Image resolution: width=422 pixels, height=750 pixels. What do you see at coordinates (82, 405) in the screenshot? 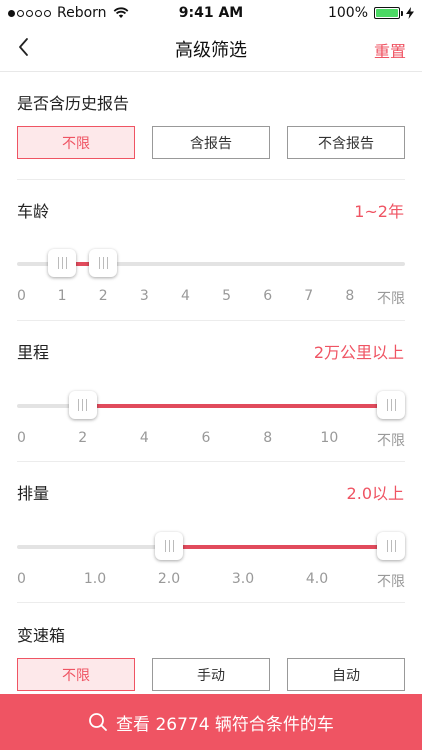
I see `mileage-min-handle` at bounding box center [82, 405].